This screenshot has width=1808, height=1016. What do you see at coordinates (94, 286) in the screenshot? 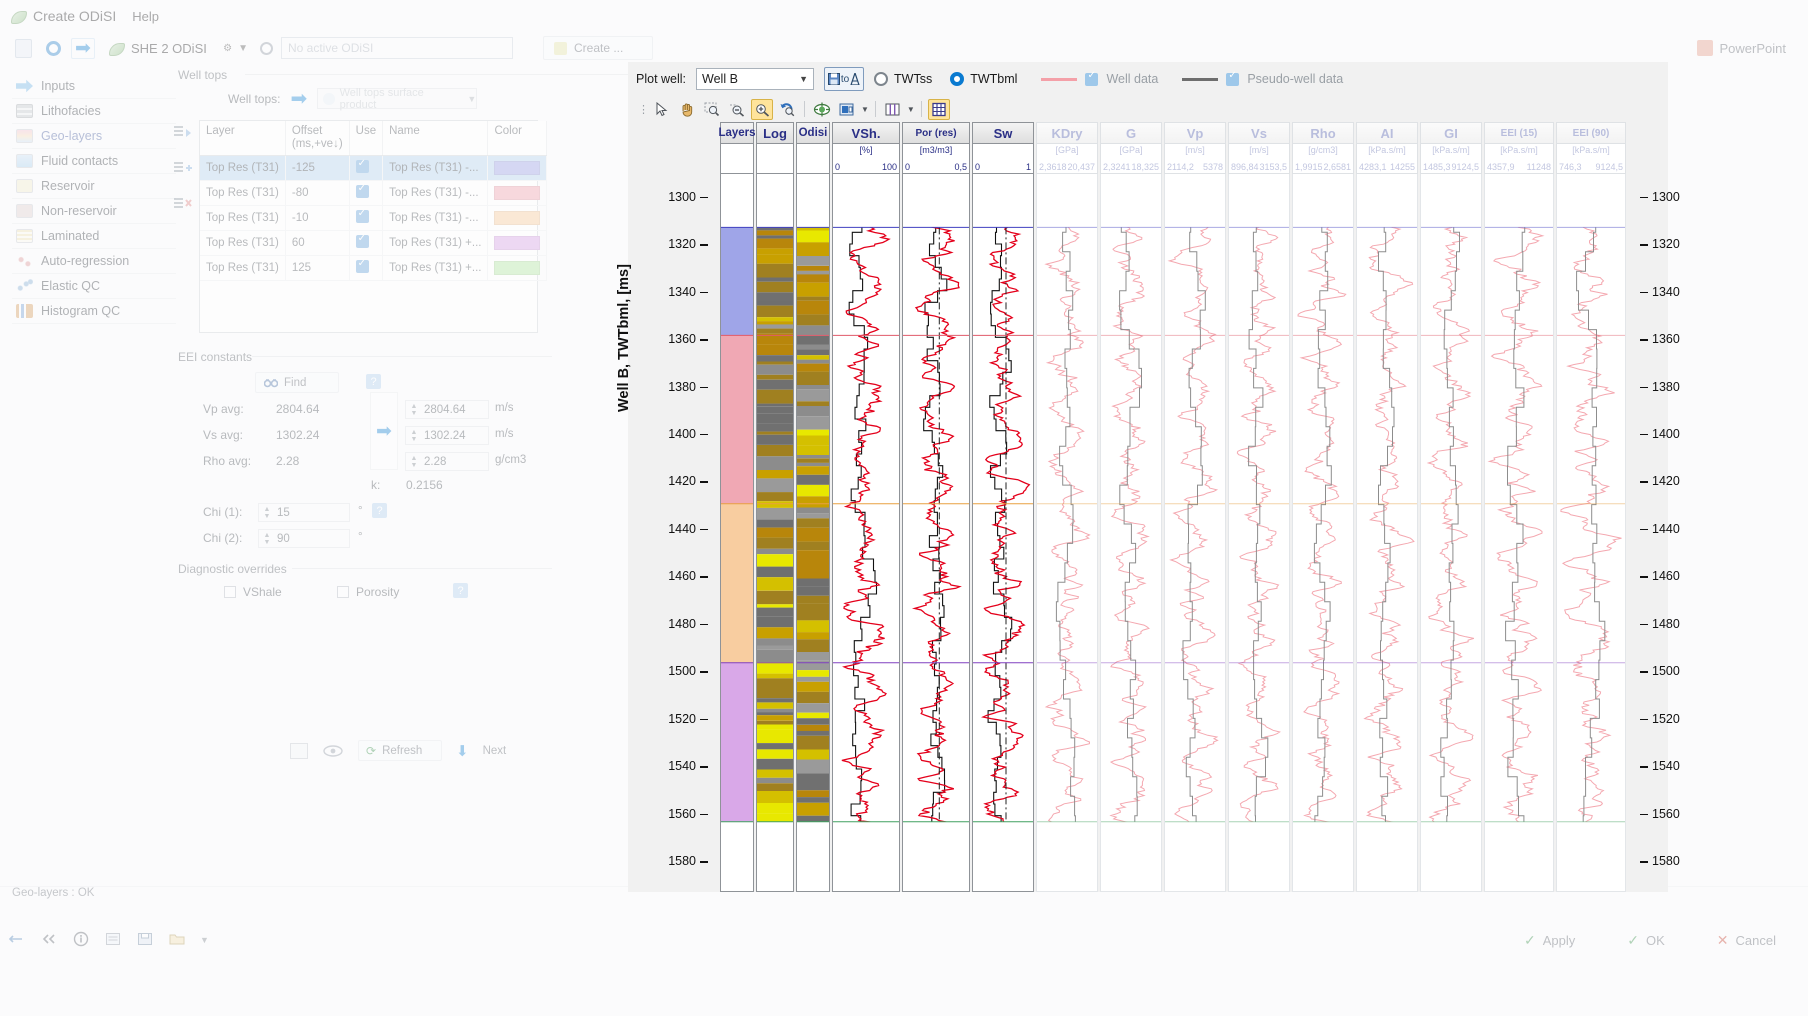
I see `sidebar-item-elastic-qc: Elastic QC` at bounding box center [94, 286].